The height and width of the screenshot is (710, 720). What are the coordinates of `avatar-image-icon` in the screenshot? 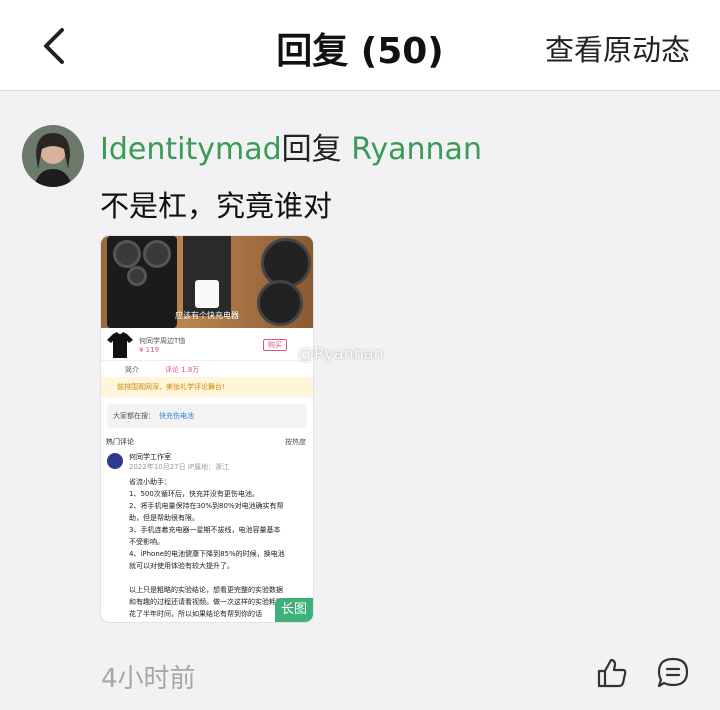 It's located at (53, 156).